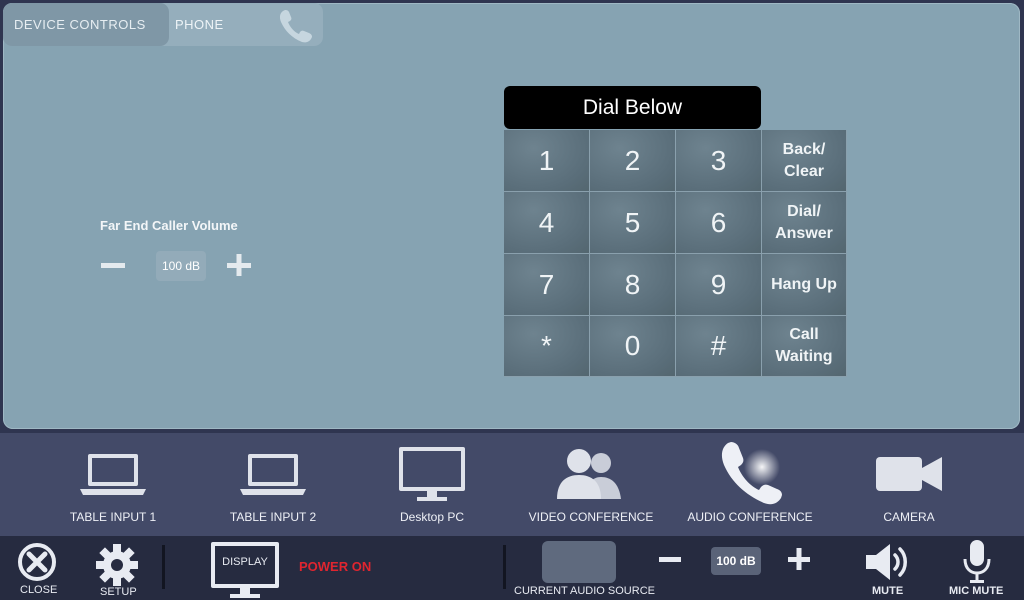 The width and height of the screenshot is (1024, 600). I want to click on keypad-key-4: 4, so click(547, 223).